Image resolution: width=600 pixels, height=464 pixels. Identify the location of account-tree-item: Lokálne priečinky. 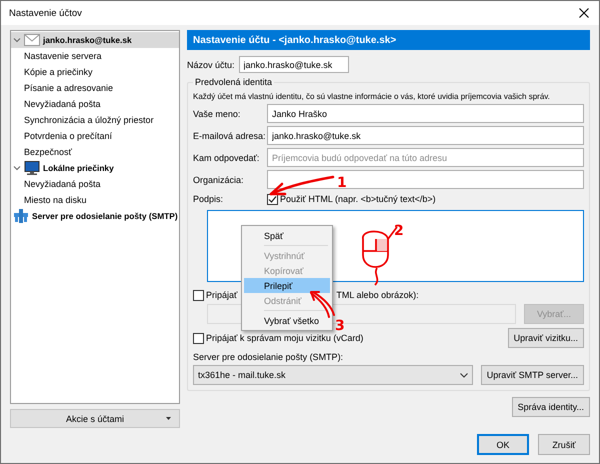
(95, 168).